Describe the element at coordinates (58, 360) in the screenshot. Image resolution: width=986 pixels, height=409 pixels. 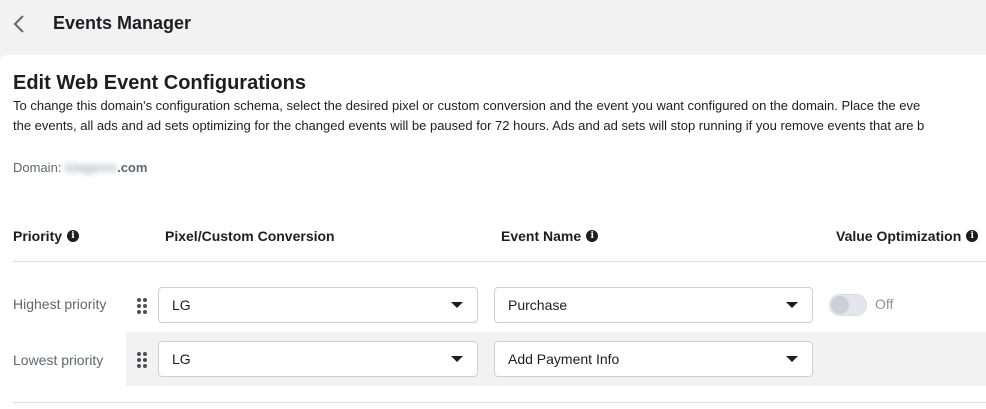
I see `row-priority-label: Lowest priority` at that location.